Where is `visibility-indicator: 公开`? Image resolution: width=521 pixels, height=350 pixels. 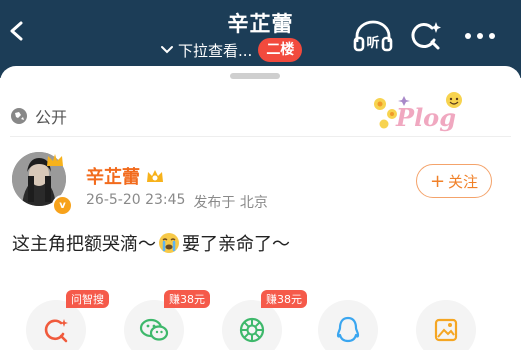
visibility-indicator: 公开 is located at coordinates (38, 116).